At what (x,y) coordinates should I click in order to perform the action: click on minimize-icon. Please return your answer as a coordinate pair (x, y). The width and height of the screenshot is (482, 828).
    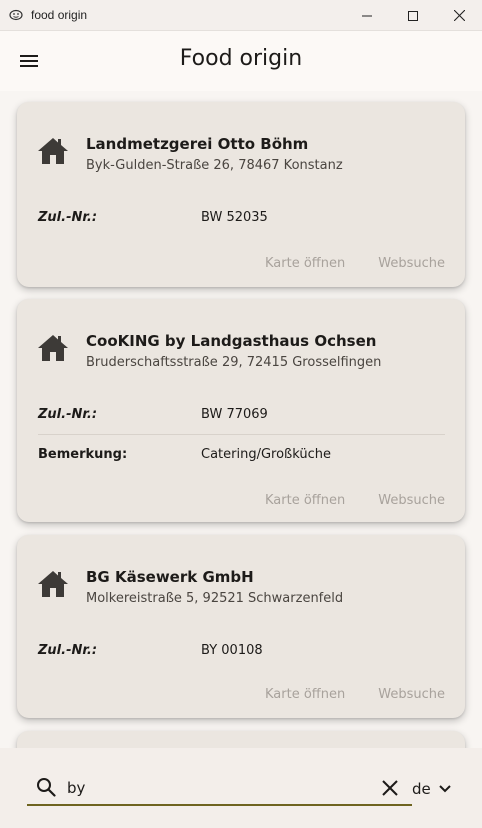
    Looking at the image, I should click on (367, 15).